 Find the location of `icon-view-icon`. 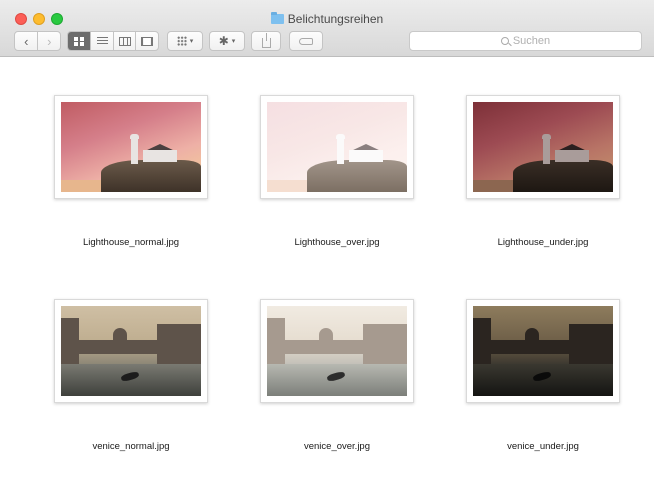

icon-view-icon is located at coordinates (79, 41).